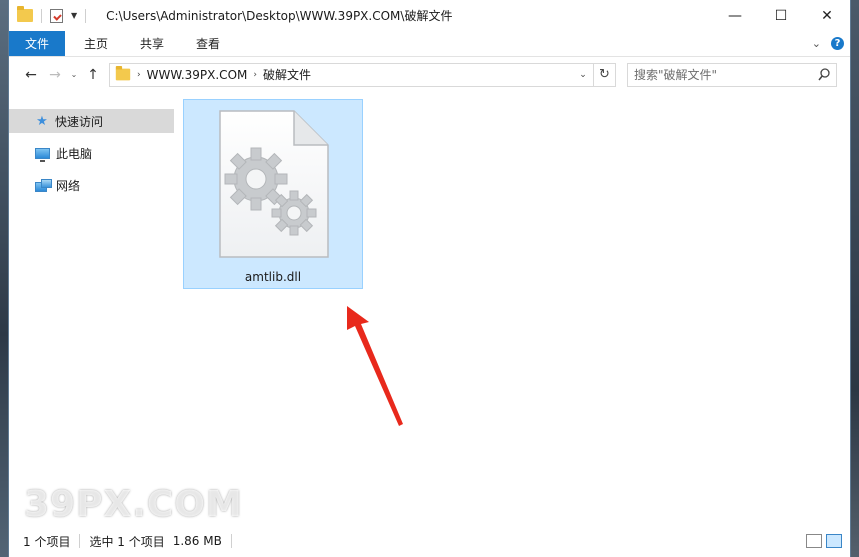 This screenshot has height=557, width=859. I want to click on desktop-background-right, so click(855, 278).